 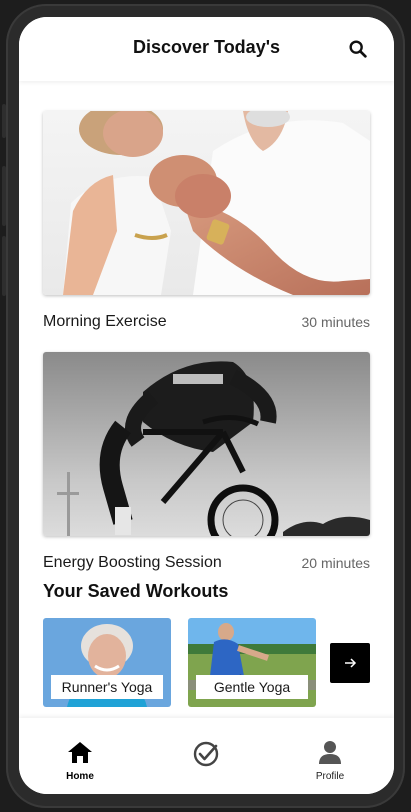 I want to click on saved-workout-card: Runner's Yoga, so click(x=107, y=662).